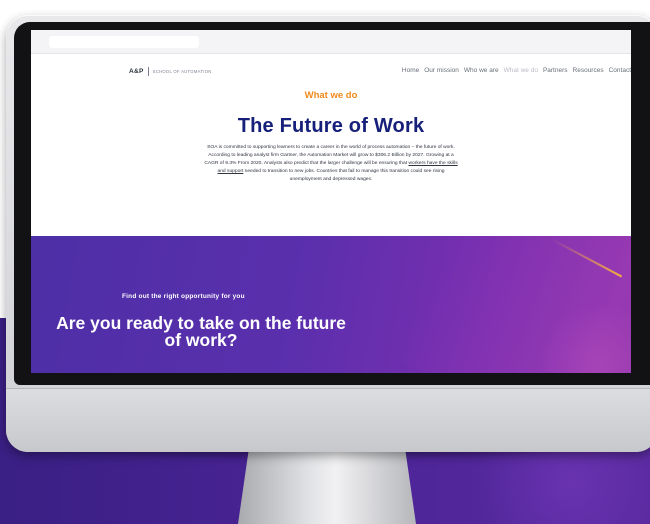  What do you see at coordinates (410, 70) in the screenshot?
I see `nav-item-home: Home` at bounding box center [410, 70].